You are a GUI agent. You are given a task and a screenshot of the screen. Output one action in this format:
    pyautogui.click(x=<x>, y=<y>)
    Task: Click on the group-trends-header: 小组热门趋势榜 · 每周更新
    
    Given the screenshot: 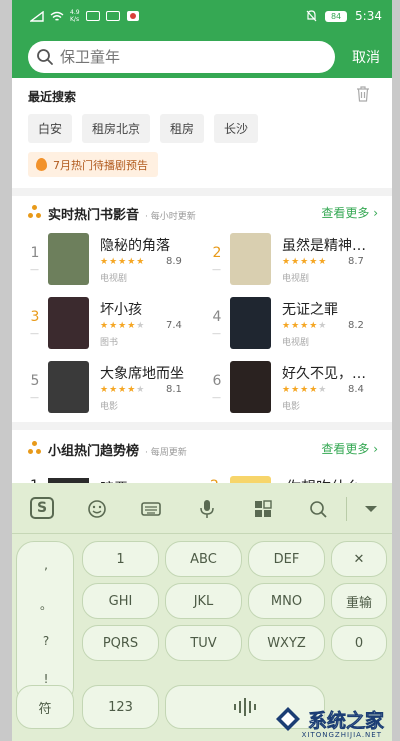 What is the action you would take?
    pyautogui.click(x=107, y=449)
    